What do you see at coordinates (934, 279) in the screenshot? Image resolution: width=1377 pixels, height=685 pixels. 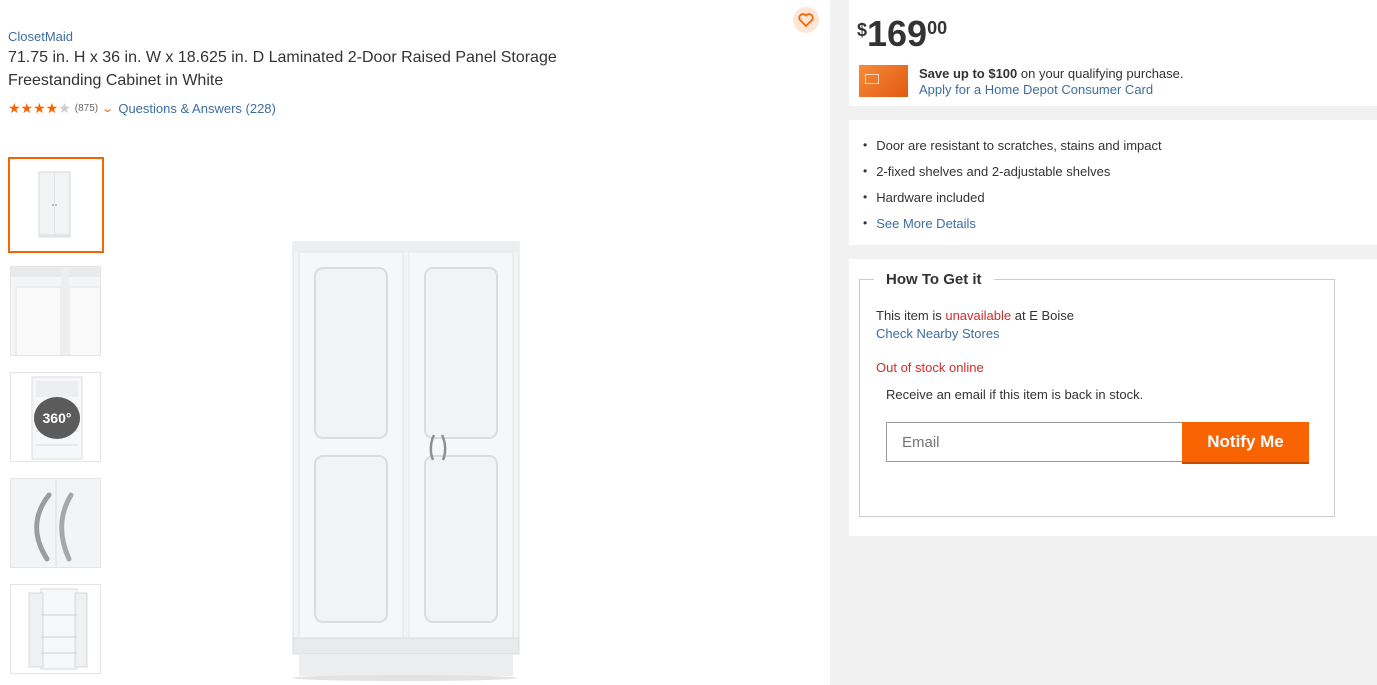 I see `how-to-get-it-heading: How To Get it` at bounding box center [934, 279].